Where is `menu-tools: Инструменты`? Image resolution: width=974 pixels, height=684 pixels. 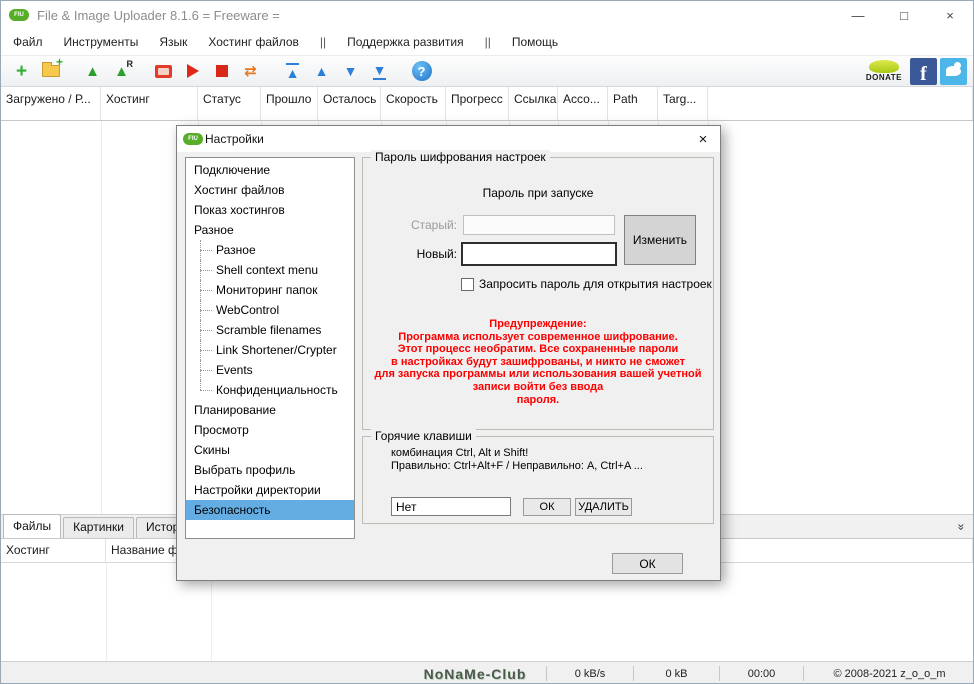
menu-tools: Инструменты is located at coordinates (101, 42).